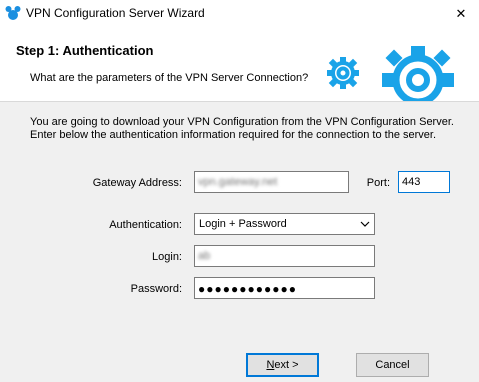 The image size is (479, 382). Describe the element at coordinates (390, 73) in the screenshot. I see `gears-icon` at that location.